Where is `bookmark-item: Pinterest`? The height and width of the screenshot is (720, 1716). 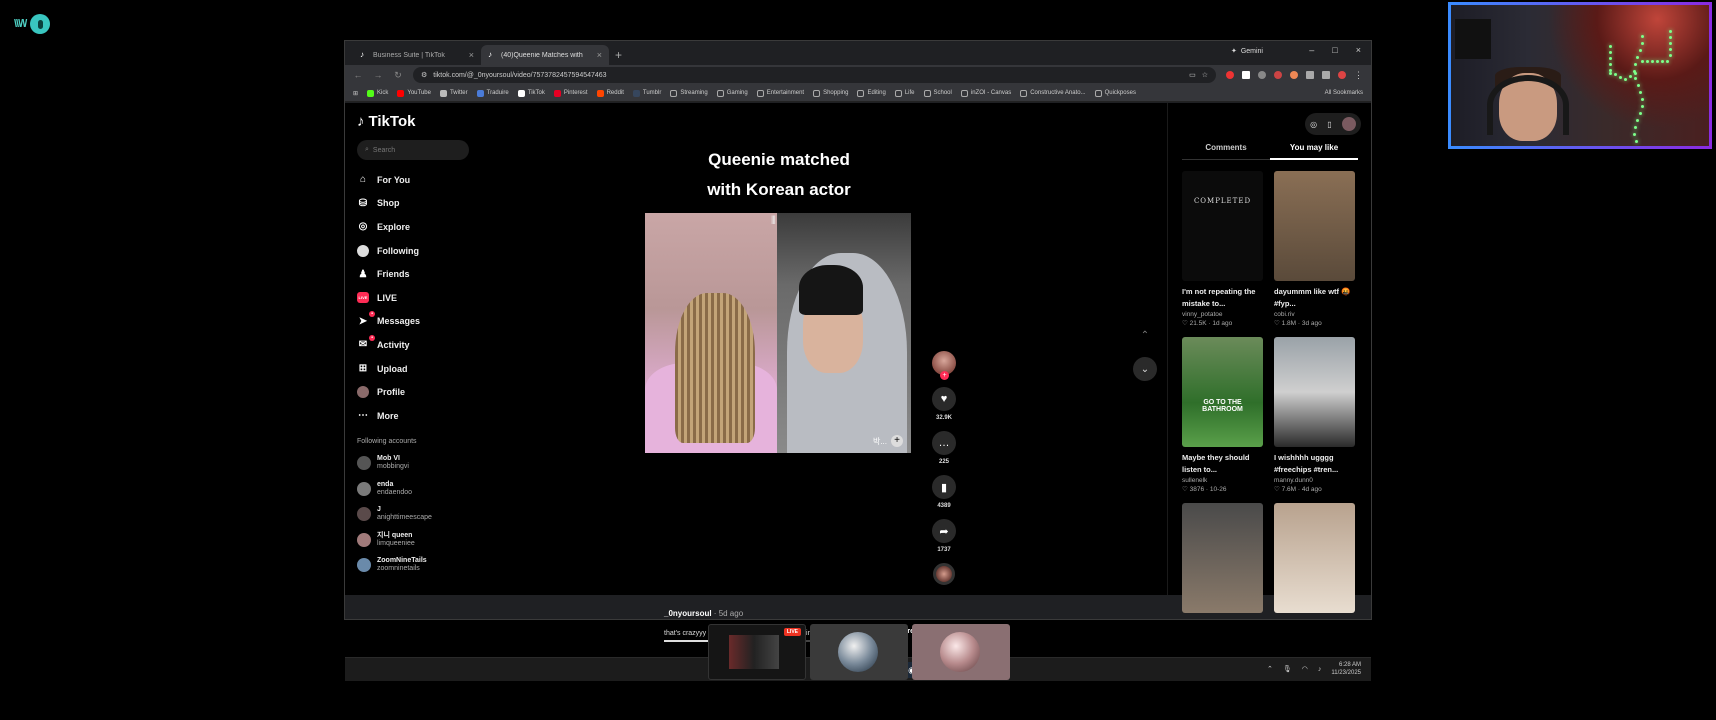 bookmark-item: Pinterest is located at coordinates (570, 93).